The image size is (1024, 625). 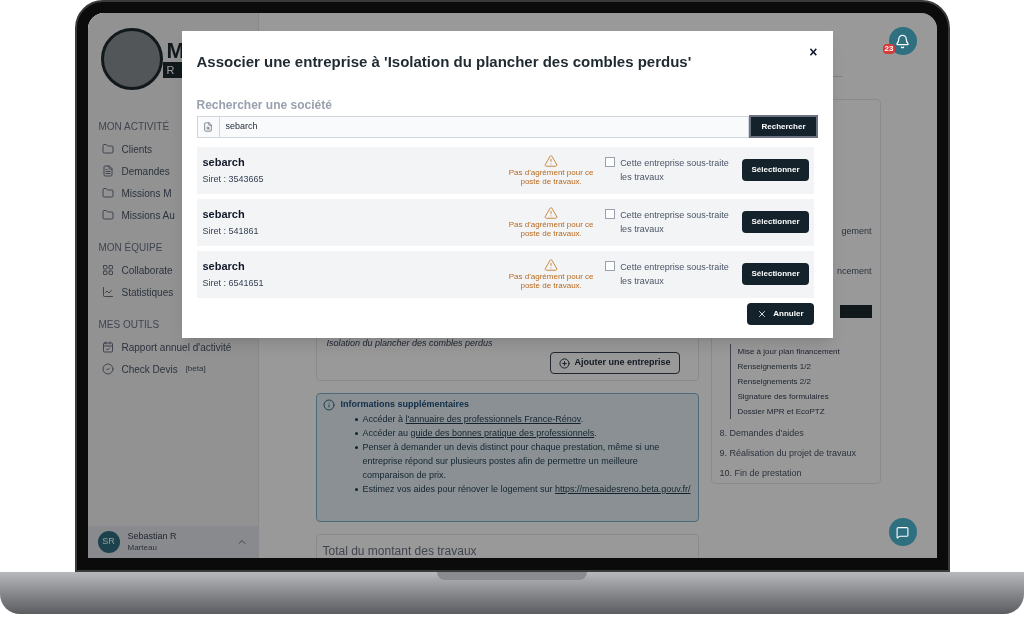 I want to click on substep-item: Signature des formulaires, so click(x=804, y=396).